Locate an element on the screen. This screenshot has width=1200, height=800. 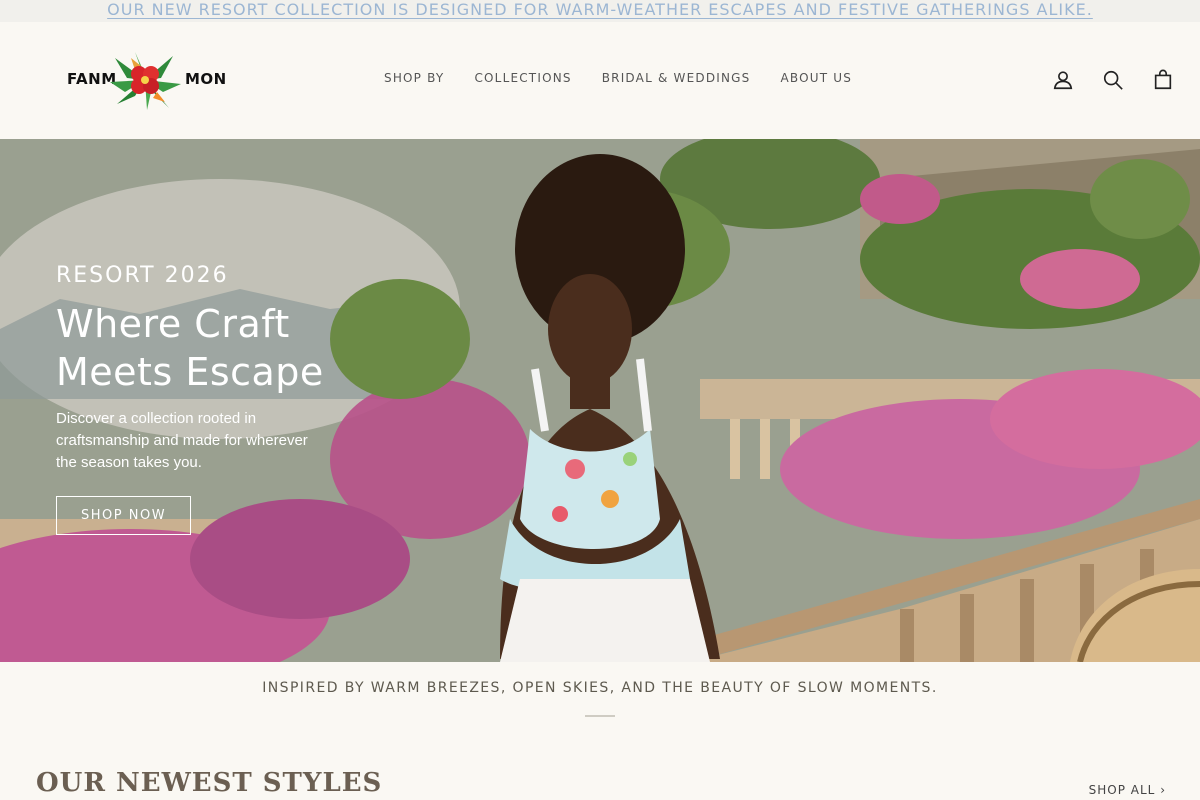
nav-about-us: ABOUT US is located at coordinates (817, 78).